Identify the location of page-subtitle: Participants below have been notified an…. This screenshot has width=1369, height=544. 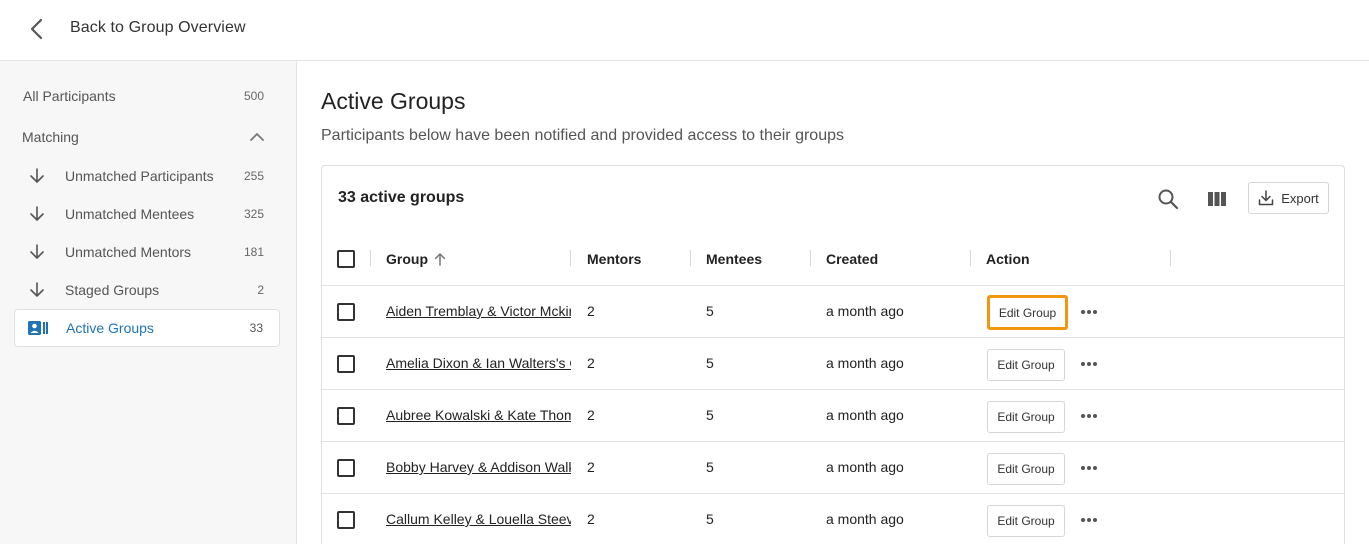
(582, 135).